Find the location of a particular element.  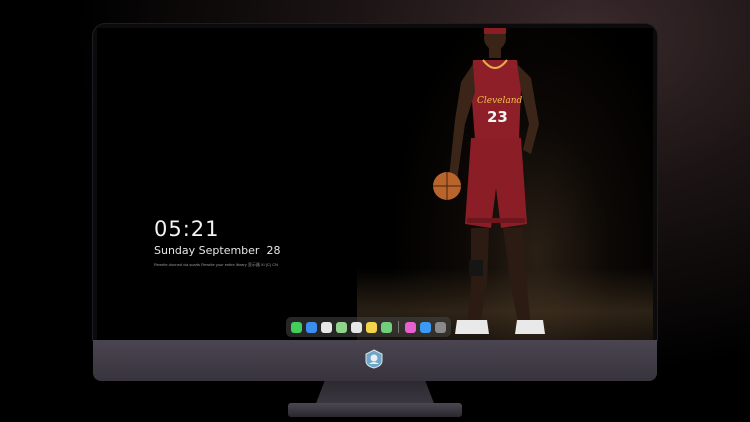

lockscreen-clock: 05:21 is located at coordinates (187, 229).